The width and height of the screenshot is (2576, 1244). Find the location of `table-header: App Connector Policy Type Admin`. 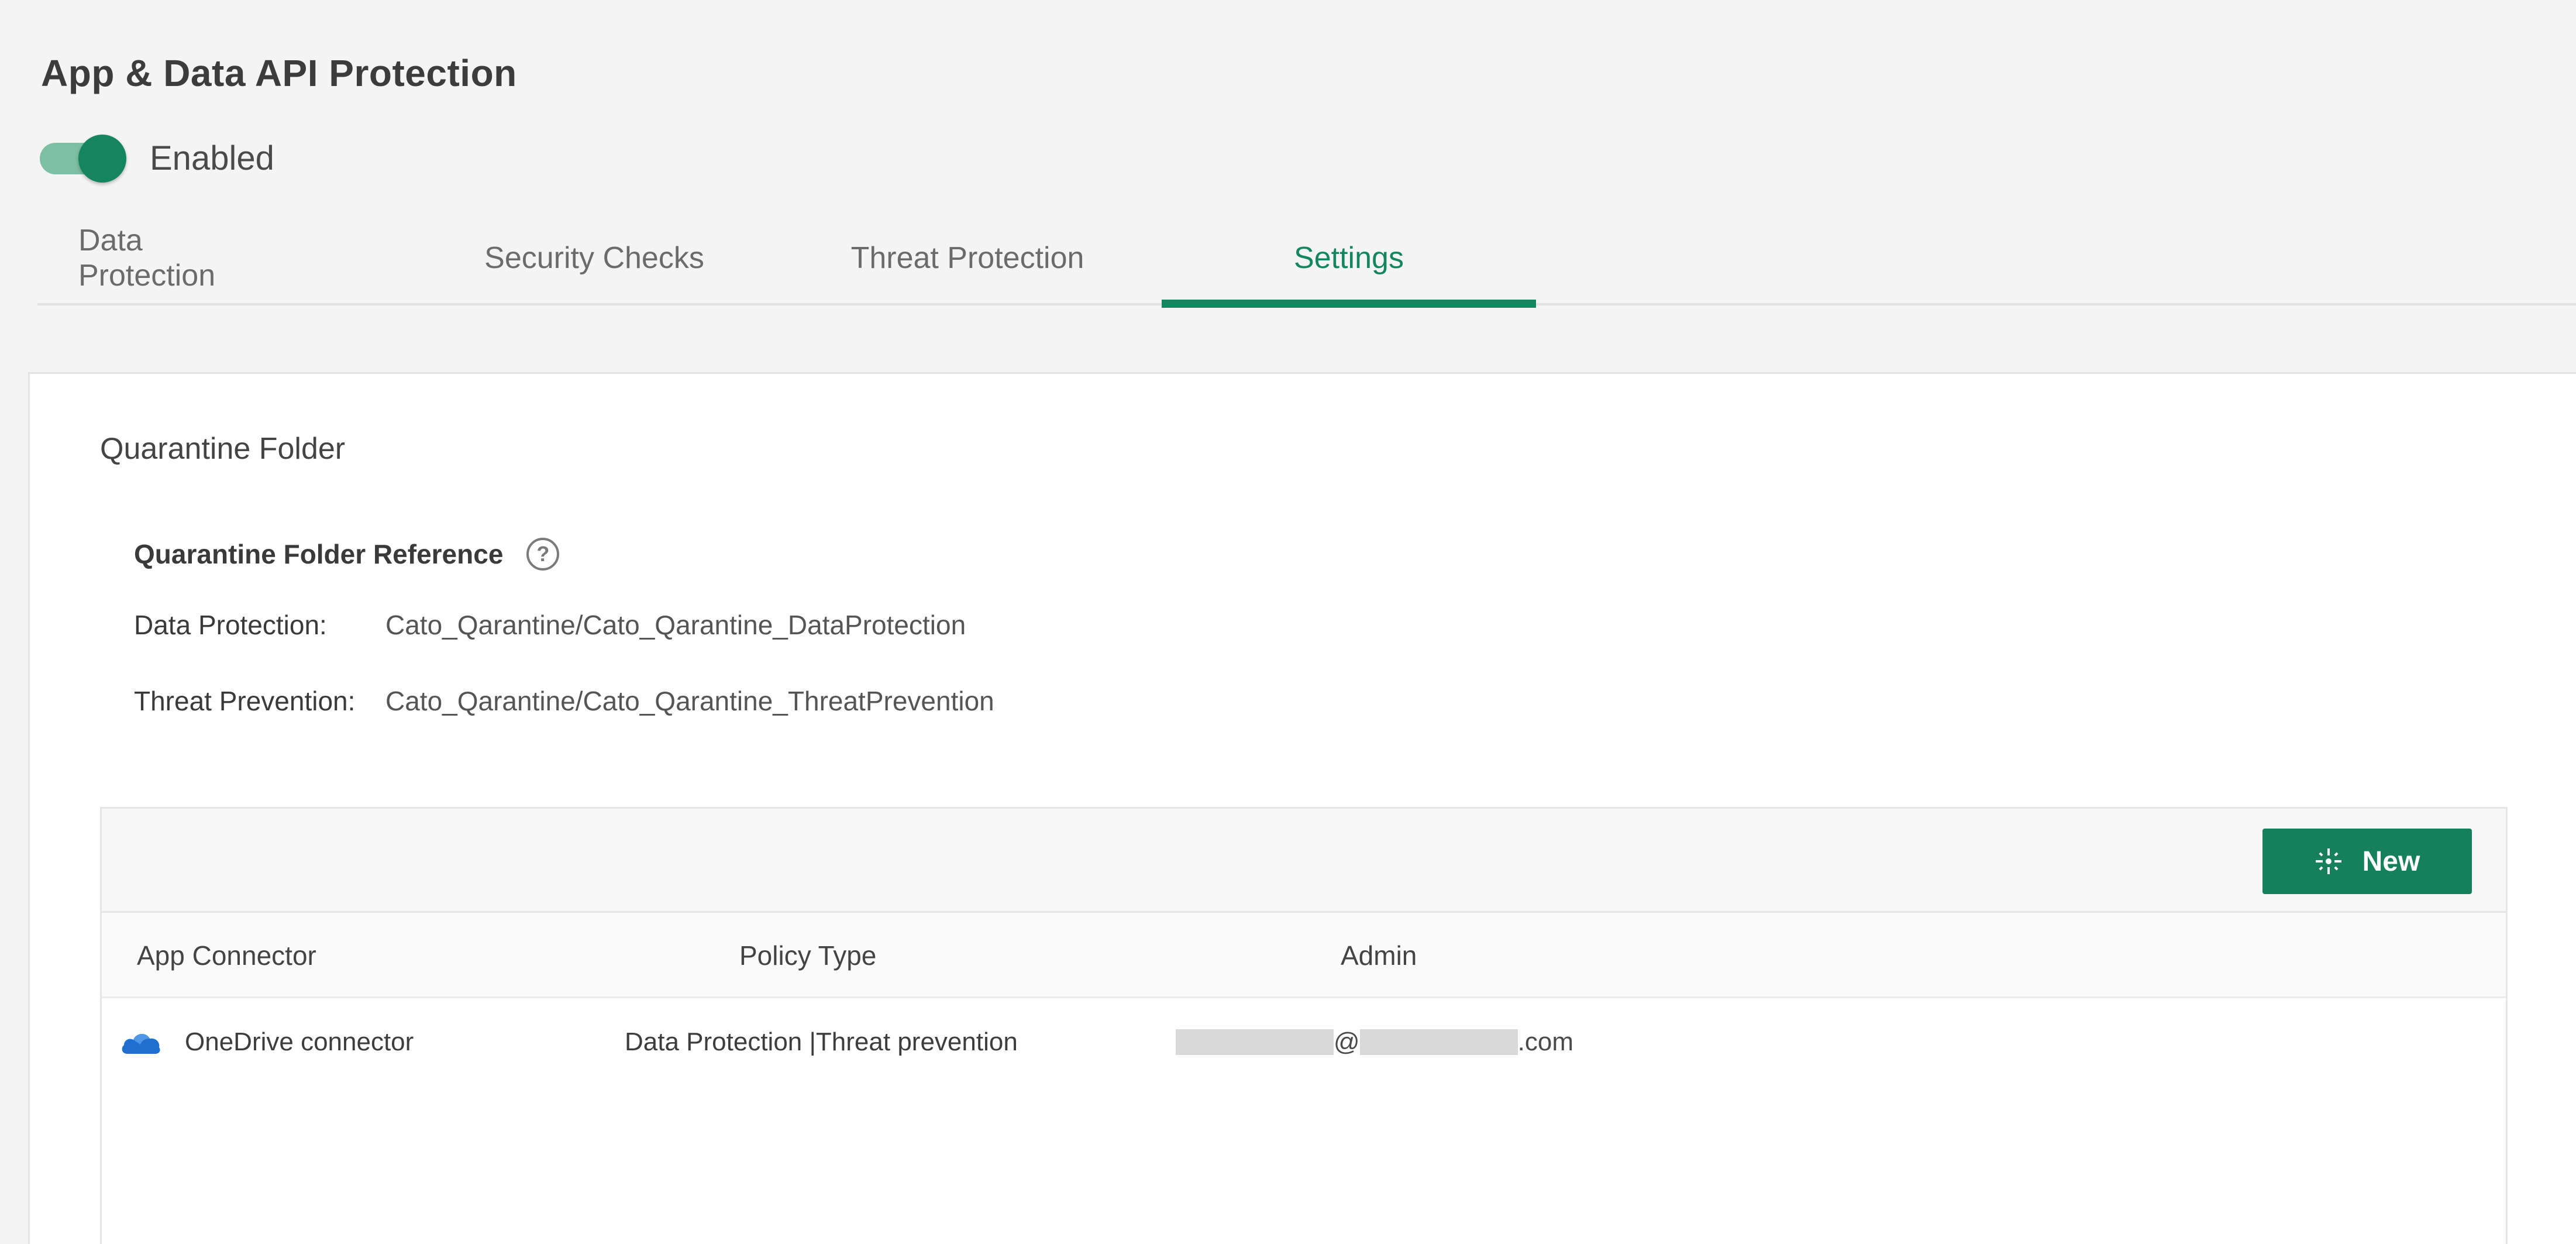

table-header: App Connector Policy Type Admin is located at coordinates (1304, 955).